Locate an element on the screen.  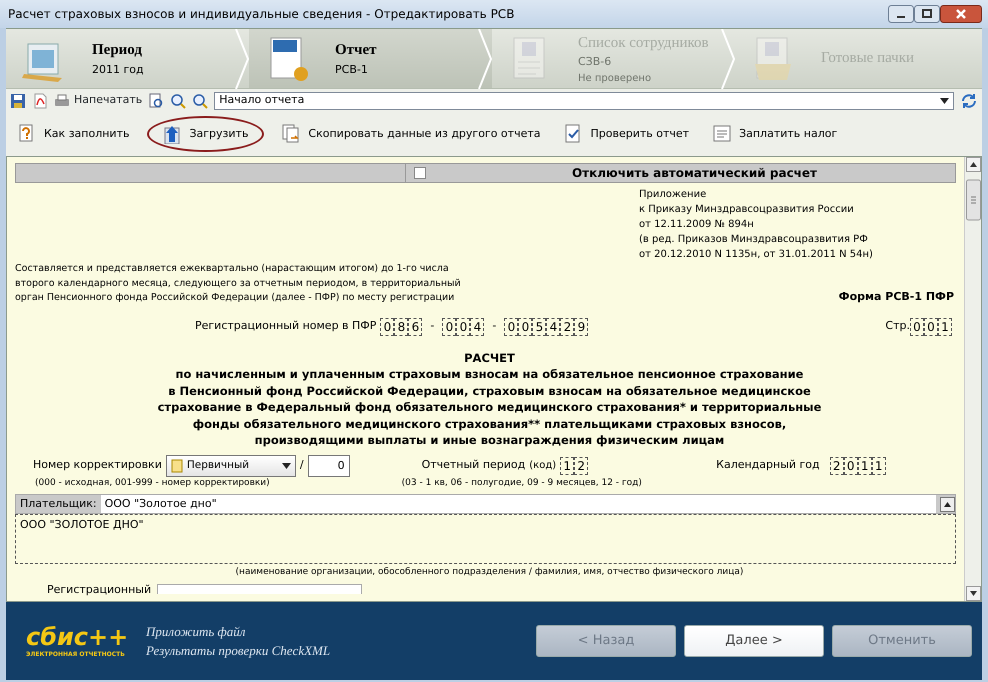
field-label: Стр. is located at coordinates (897, 326).